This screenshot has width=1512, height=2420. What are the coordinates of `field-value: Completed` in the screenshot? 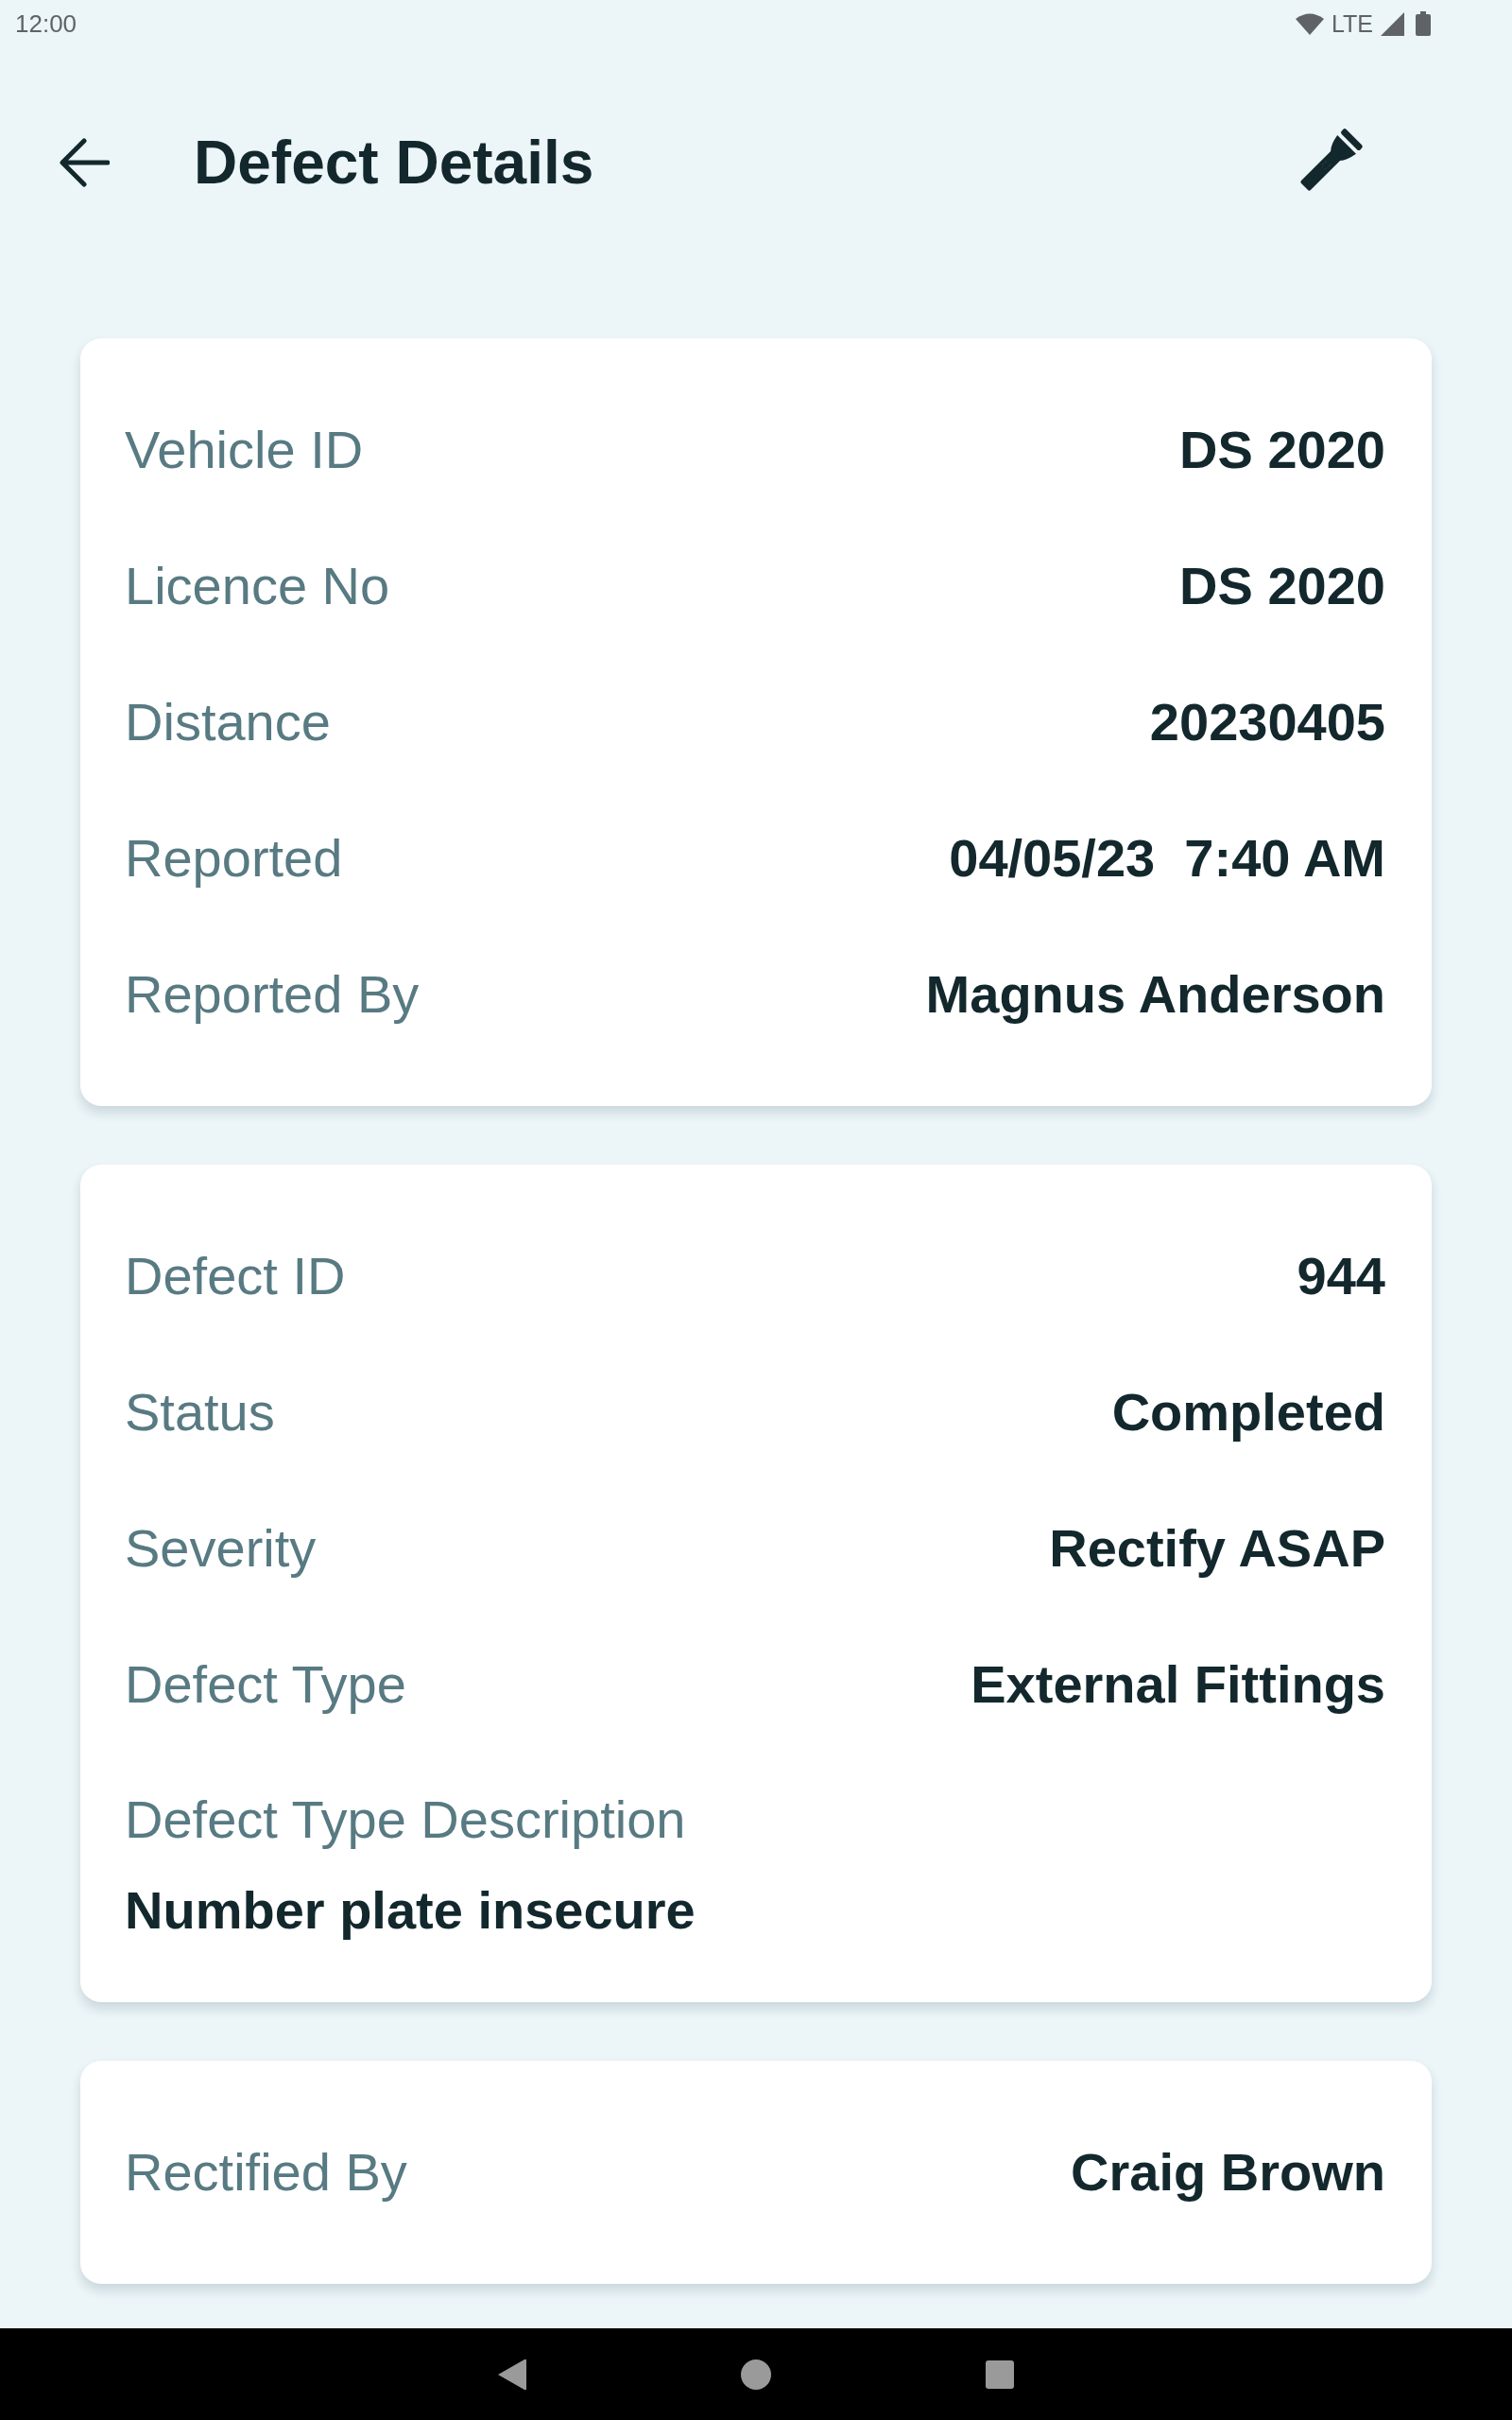 It's located at (1248, 1412).